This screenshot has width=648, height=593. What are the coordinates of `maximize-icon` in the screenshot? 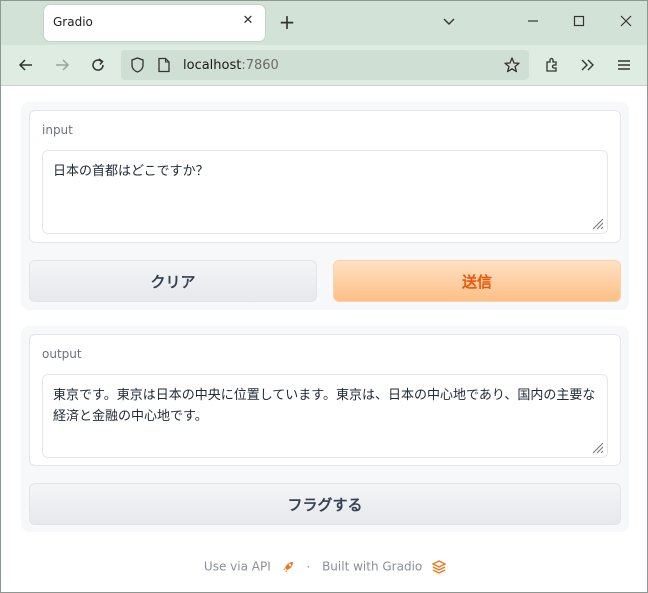 It's located at (579, 21).